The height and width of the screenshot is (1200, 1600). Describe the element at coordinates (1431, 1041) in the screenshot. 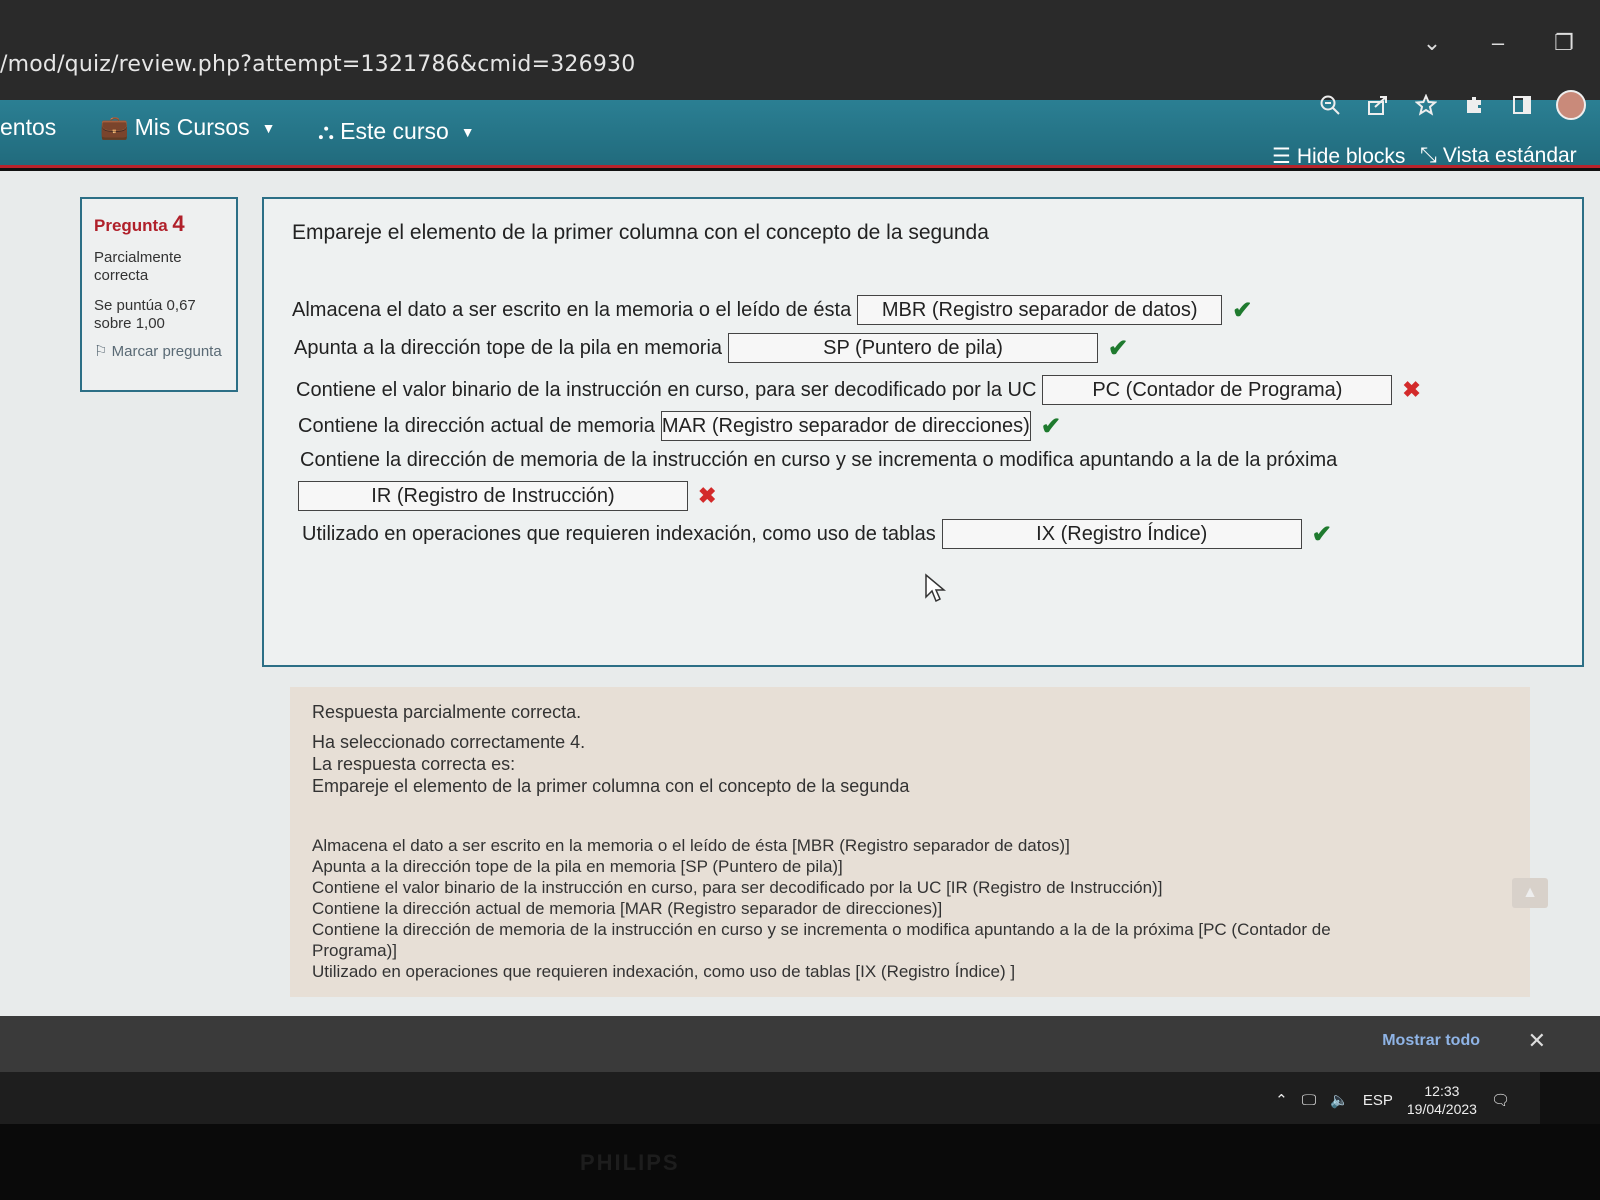

I see `show-all-downloads-link: Mostrar todo` at that location.